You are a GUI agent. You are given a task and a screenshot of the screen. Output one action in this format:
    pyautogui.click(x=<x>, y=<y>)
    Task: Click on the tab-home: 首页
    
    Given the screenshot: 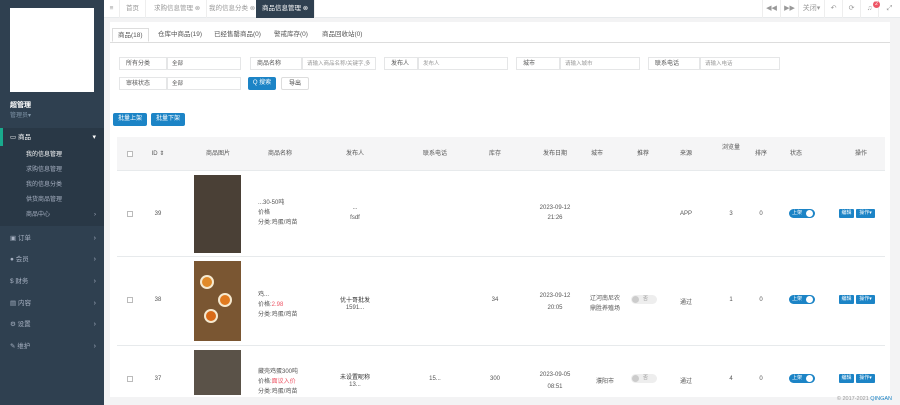 What is the action you would take?
    pyautogui.click(x=133, y=9)
    